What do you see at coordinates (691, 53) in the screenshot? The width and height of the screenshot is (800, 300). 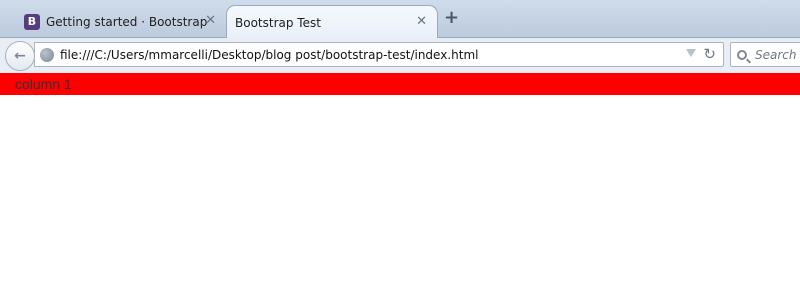 I see `history-dropdown-icon` at bounding box center [691, 53].